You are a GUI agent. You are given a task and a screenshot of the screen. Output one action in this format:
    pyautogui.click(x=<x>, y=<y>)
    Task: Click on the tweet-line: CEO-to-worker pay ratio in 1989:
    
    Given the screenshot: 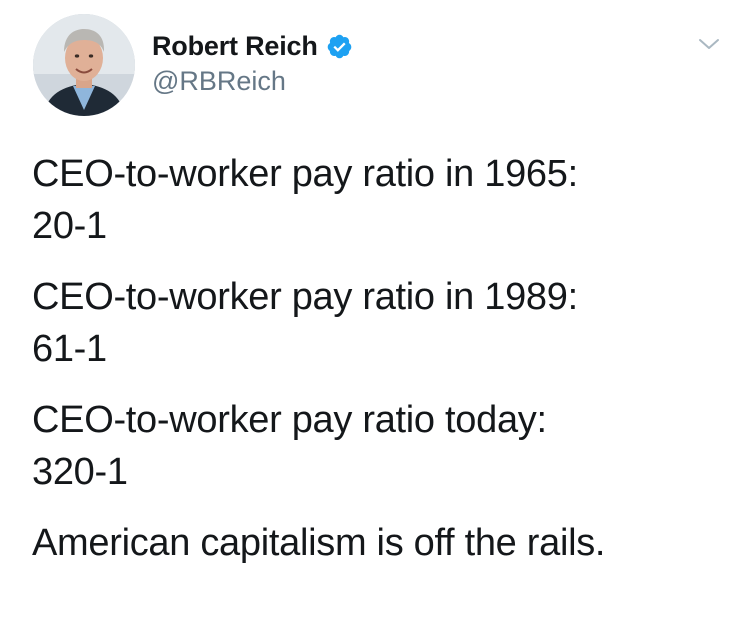 What is the action you would take?
    pyautogui.click(x=305, y=297)
    